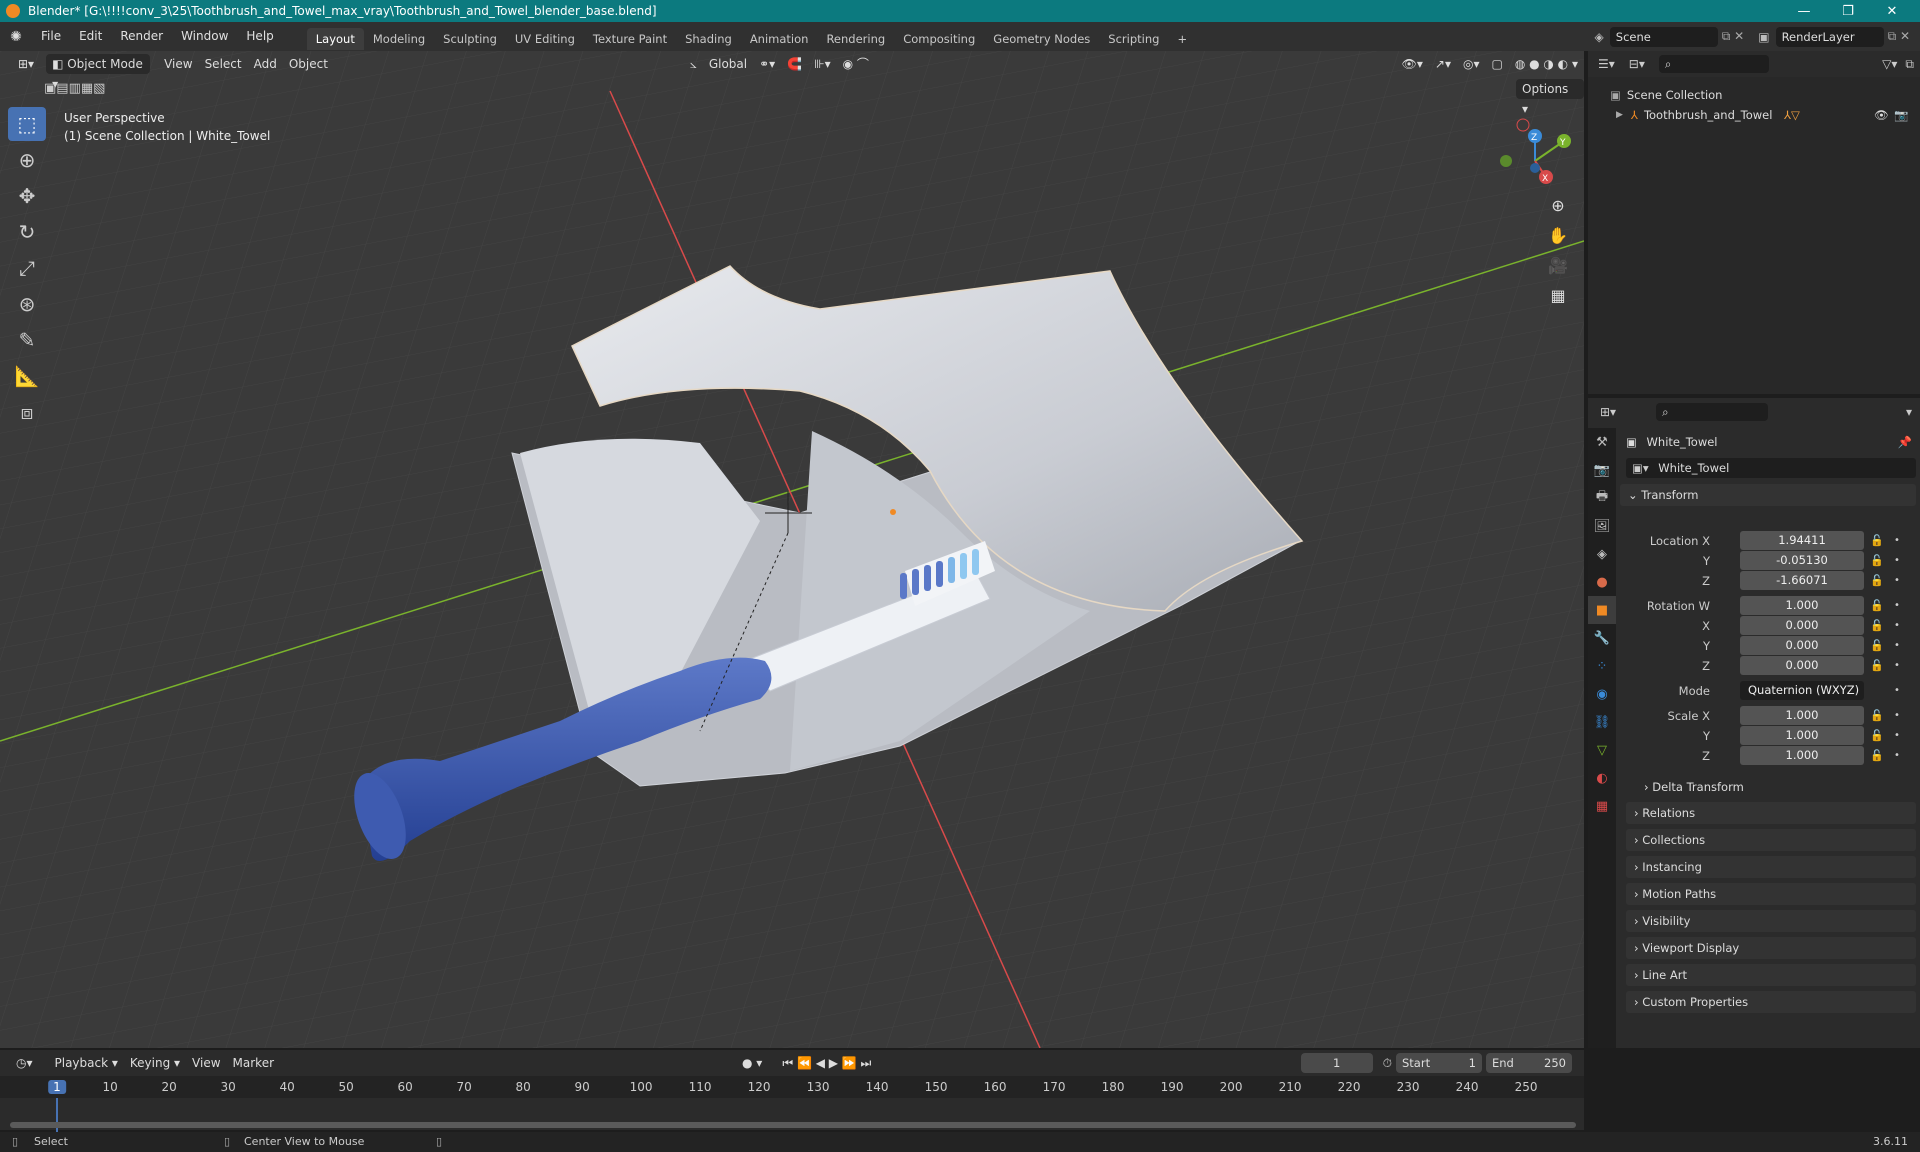  I want to click on start-frame-field: Start 1, so click(1439, 1063).